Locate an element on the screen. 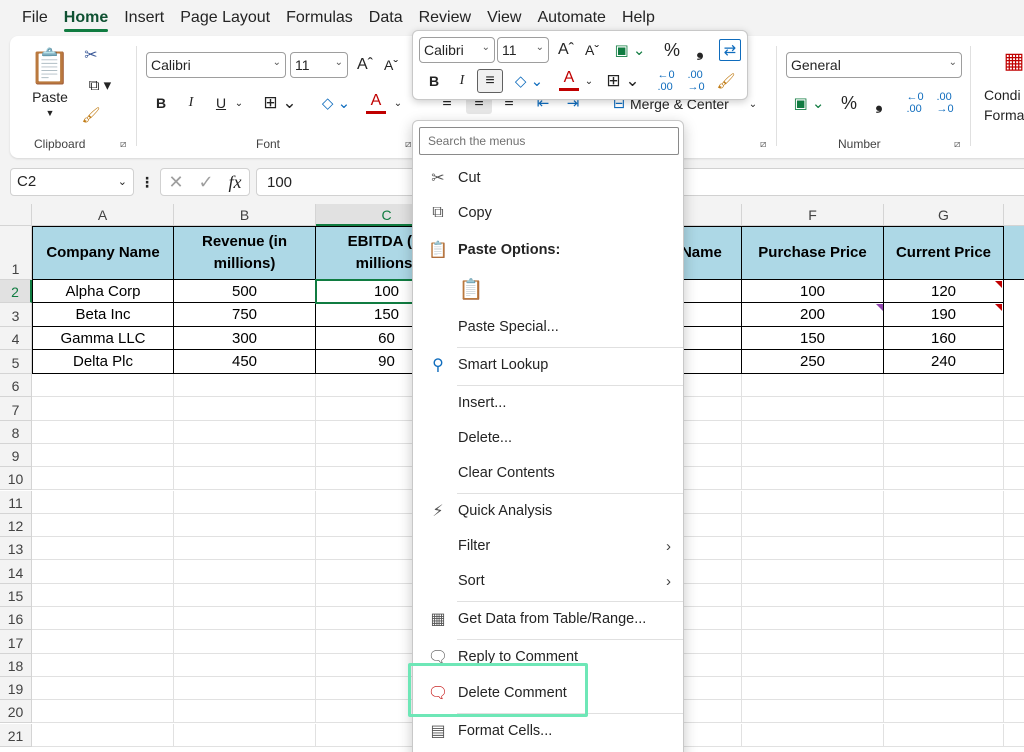 This screenshot has height=752, width=1024. decrease-decimal-icon: .00 →0 is located at coordinates (945, 103).